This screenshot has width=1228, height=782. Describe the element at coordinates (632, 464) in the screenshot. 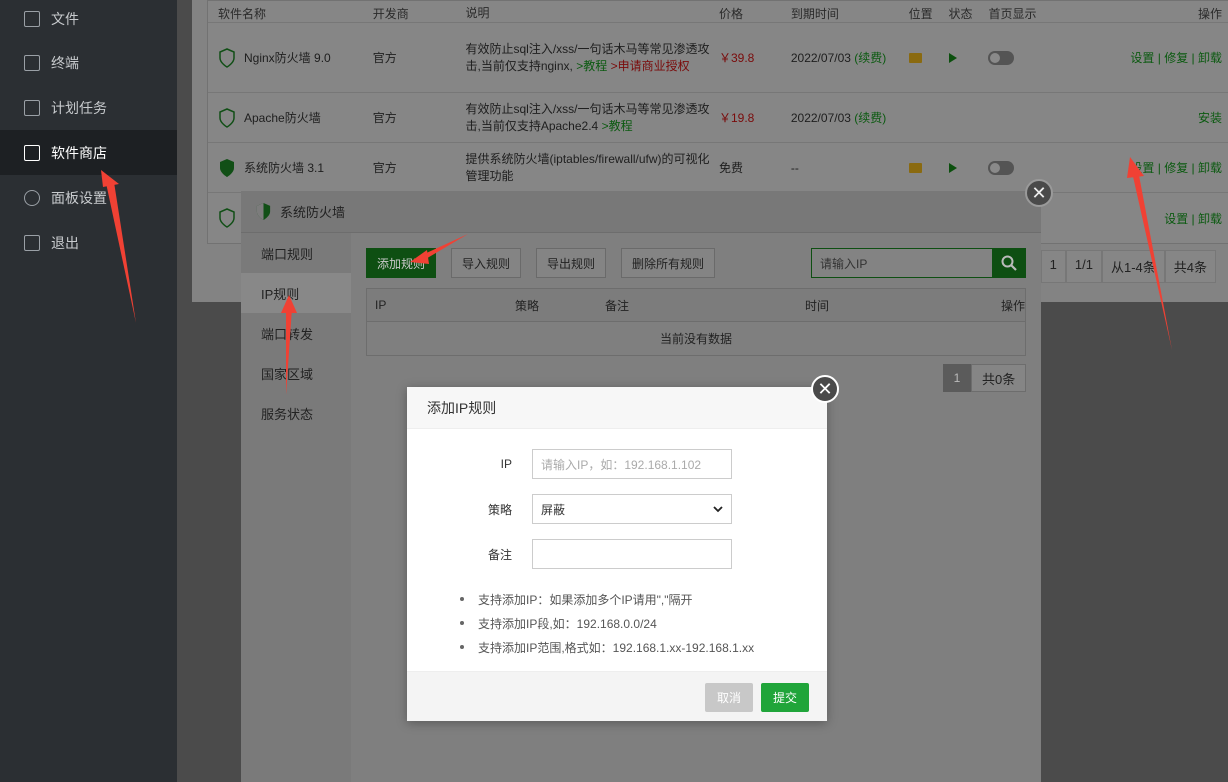

I see `ip-input: 请输入IP，如：192.168.1.102` at that location.